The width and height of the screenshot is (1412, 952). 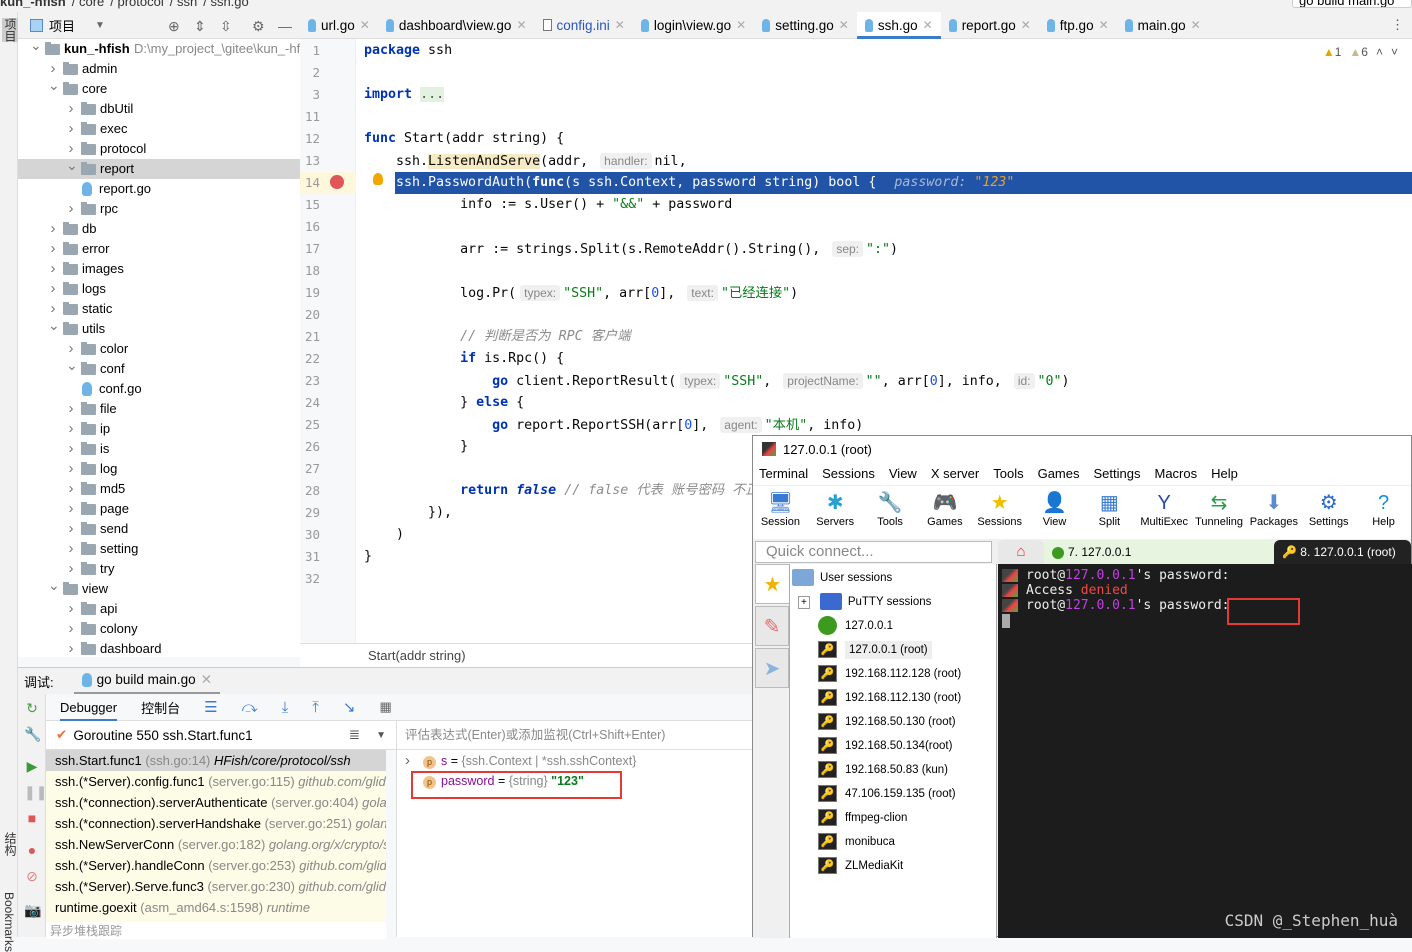 What do you see at coordinates (159, 469) in the screenshot?
I see `tree-item: › log` at bounding box center [159, 469].